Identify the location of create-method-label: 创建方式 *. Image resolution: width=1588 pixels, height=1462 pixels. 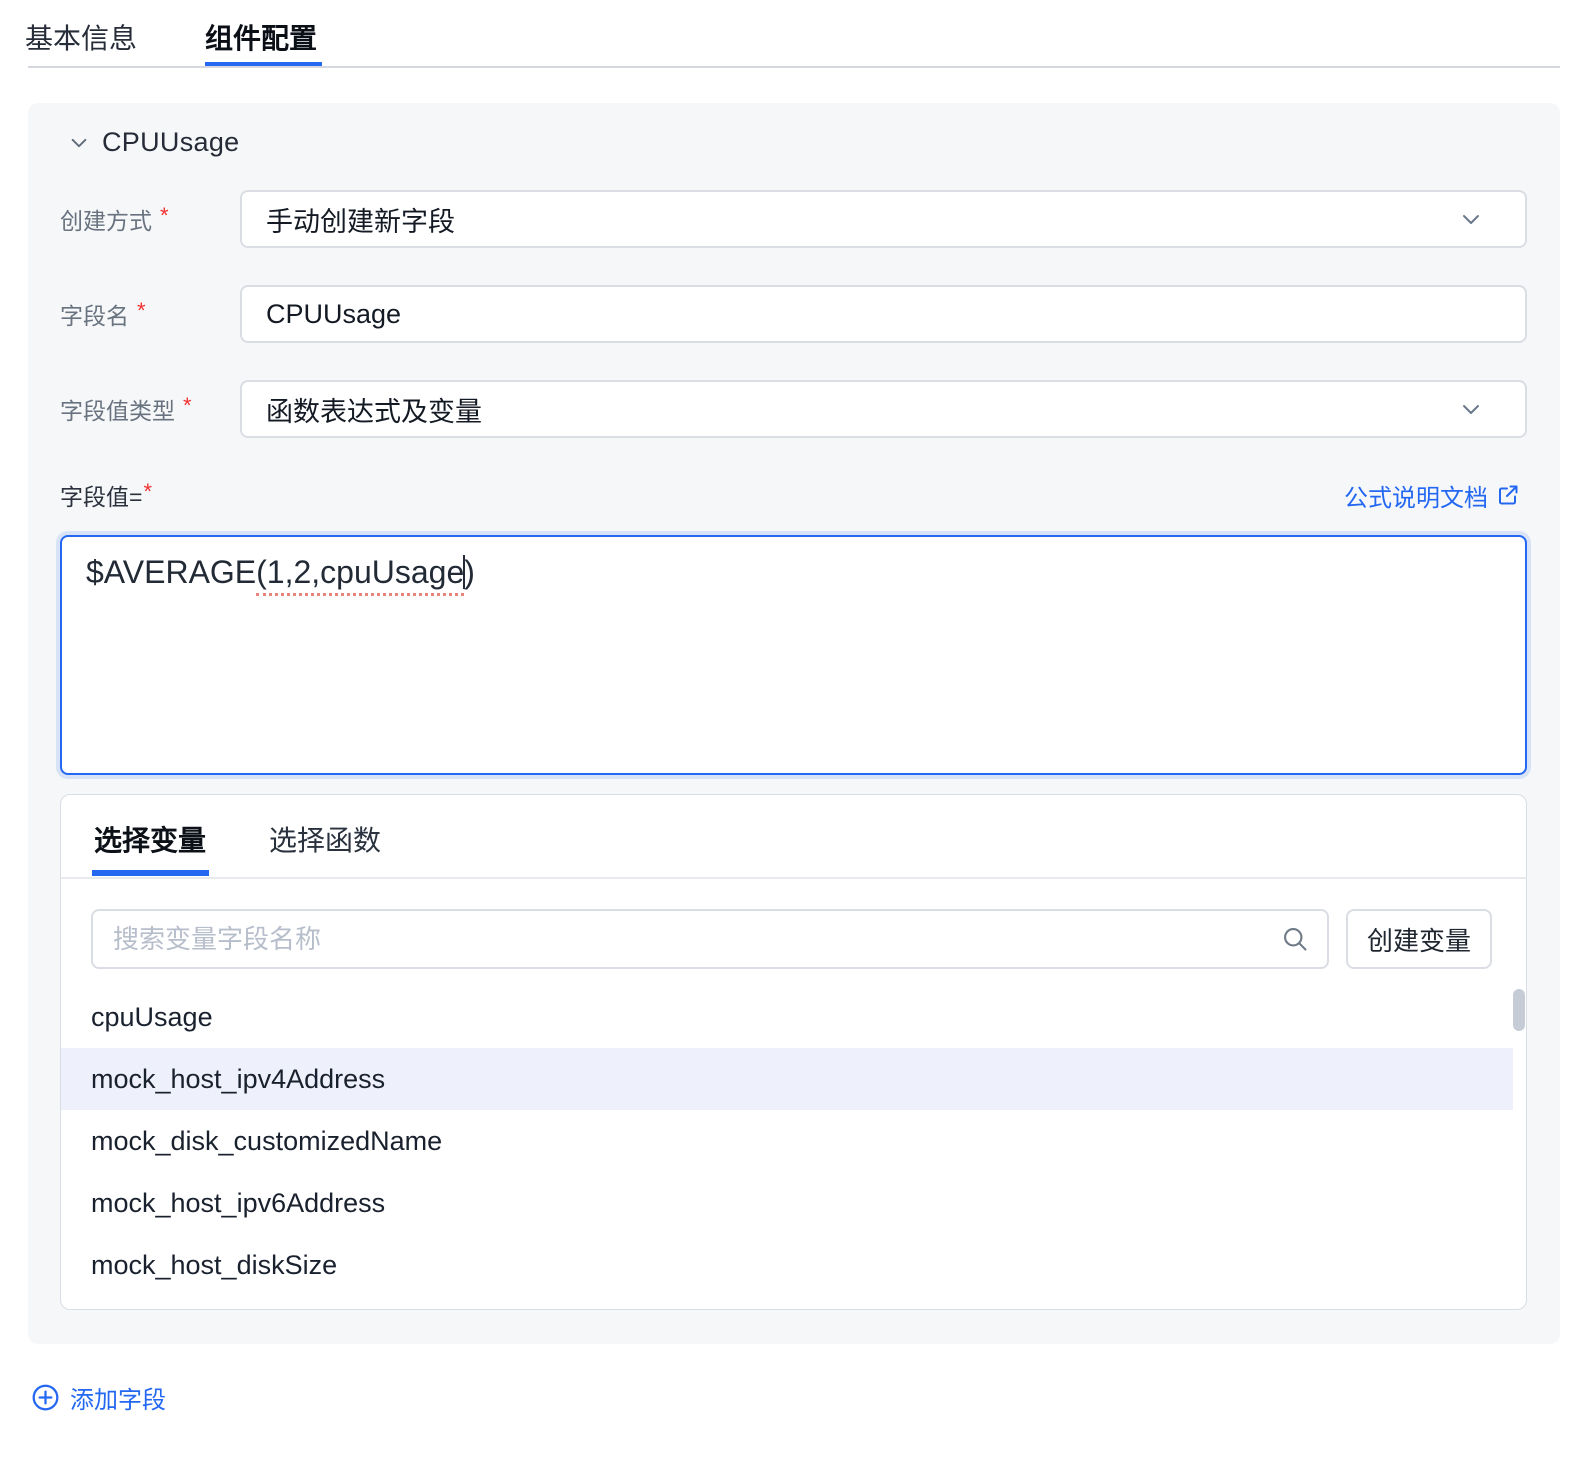
(114, 218).